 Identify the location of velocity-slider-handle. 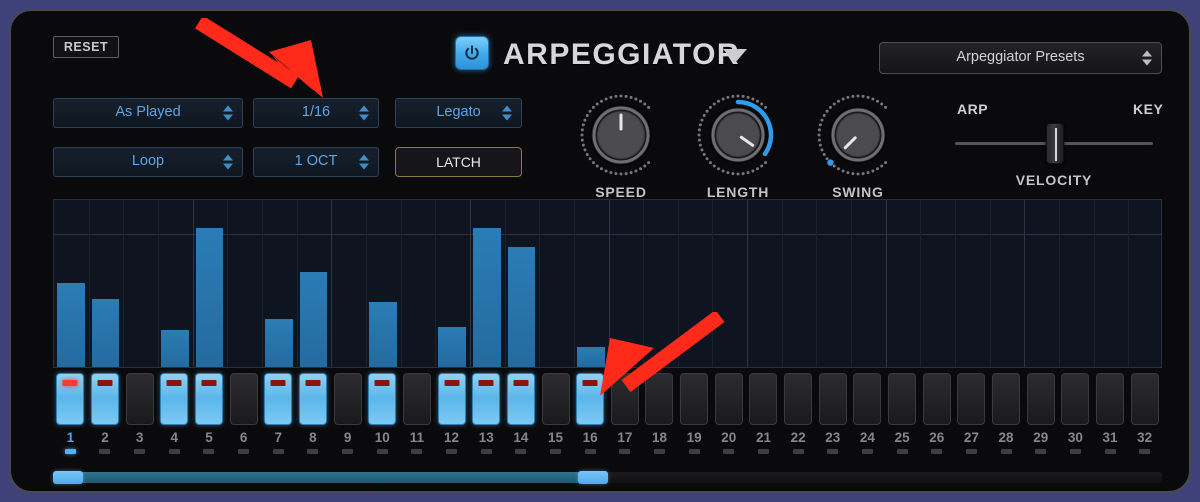
(1055, 143).